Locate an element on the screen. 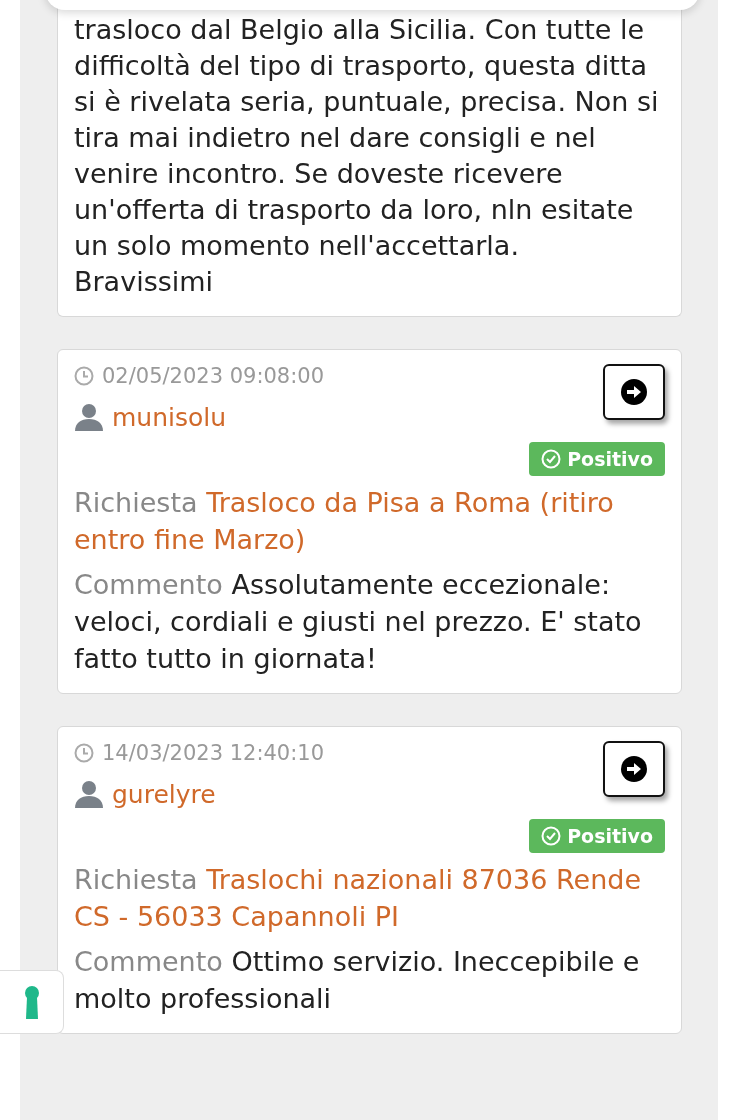  keyhole-icon is located at coordinates (31, 1002).